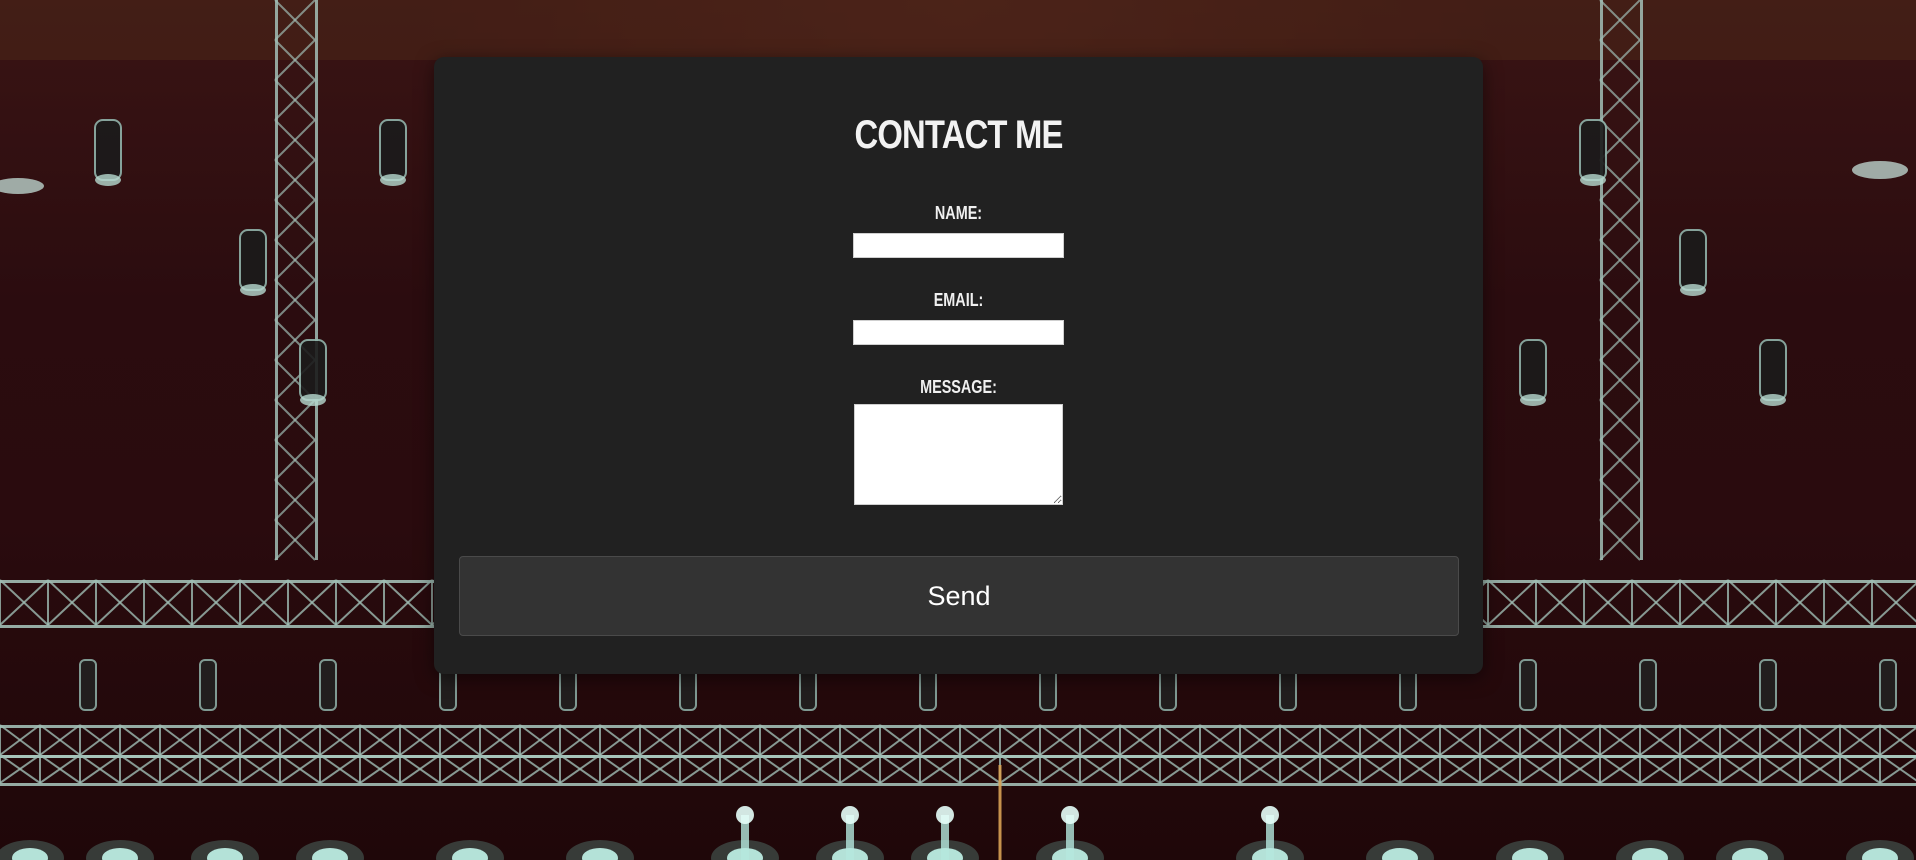 This screenshot has width=1916, height=860. Describe the element at coordinates (958, 135) in the screenshot. I see `page-title: CONTACT ME` at that location.